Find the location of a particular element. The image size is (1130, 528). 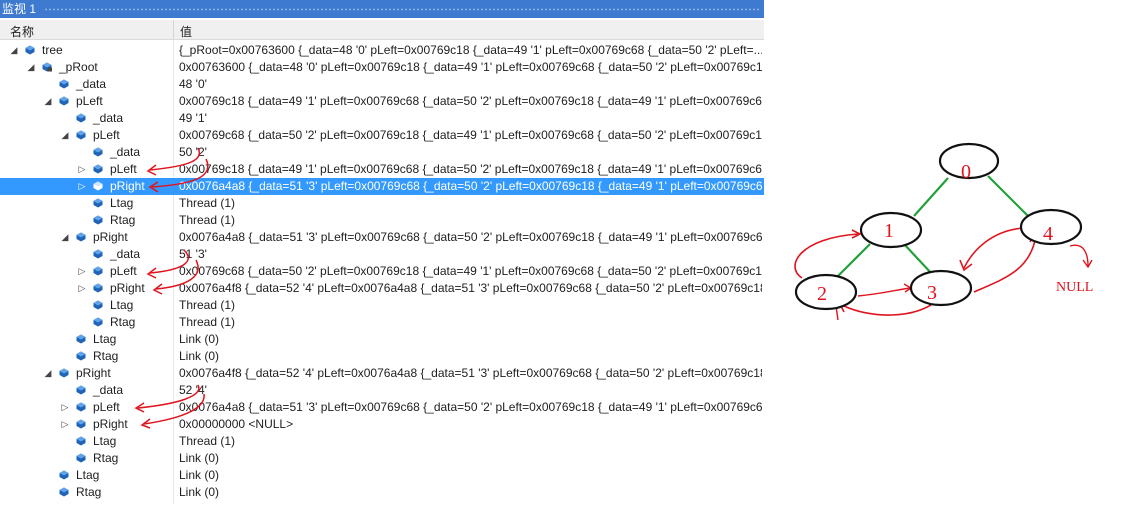

watch-titlebar: 监视 1 is located at coordinates (382, 9).